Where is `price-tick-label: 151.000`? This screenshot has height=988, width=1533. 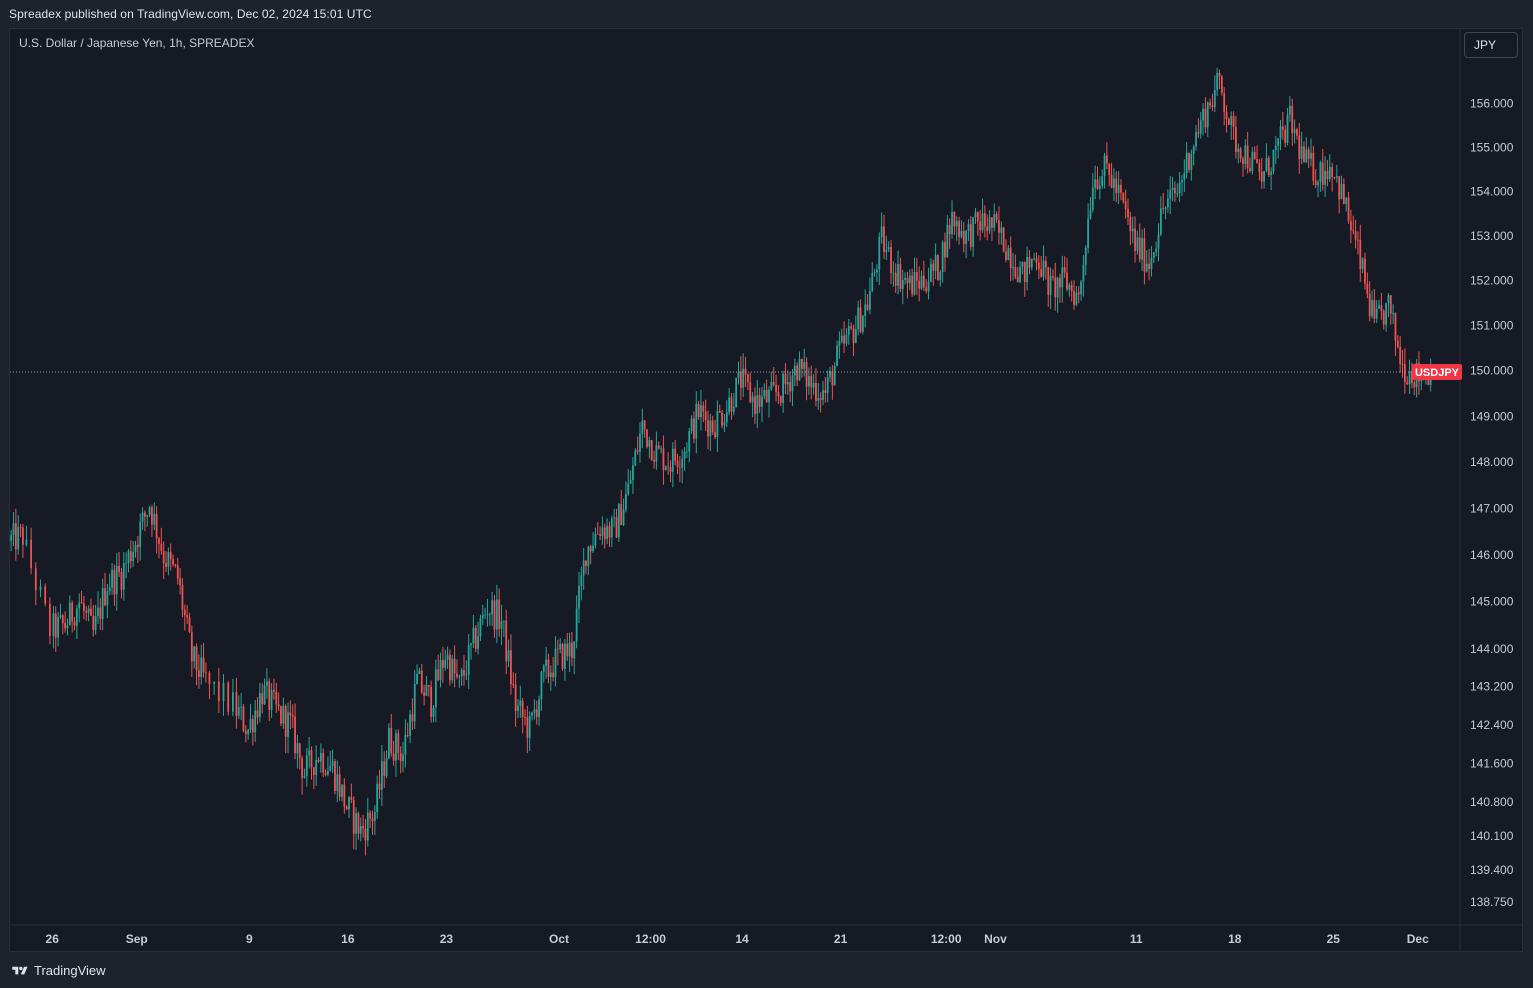
price-tick-label: 151.000 is located at coordinates (1492, 325).